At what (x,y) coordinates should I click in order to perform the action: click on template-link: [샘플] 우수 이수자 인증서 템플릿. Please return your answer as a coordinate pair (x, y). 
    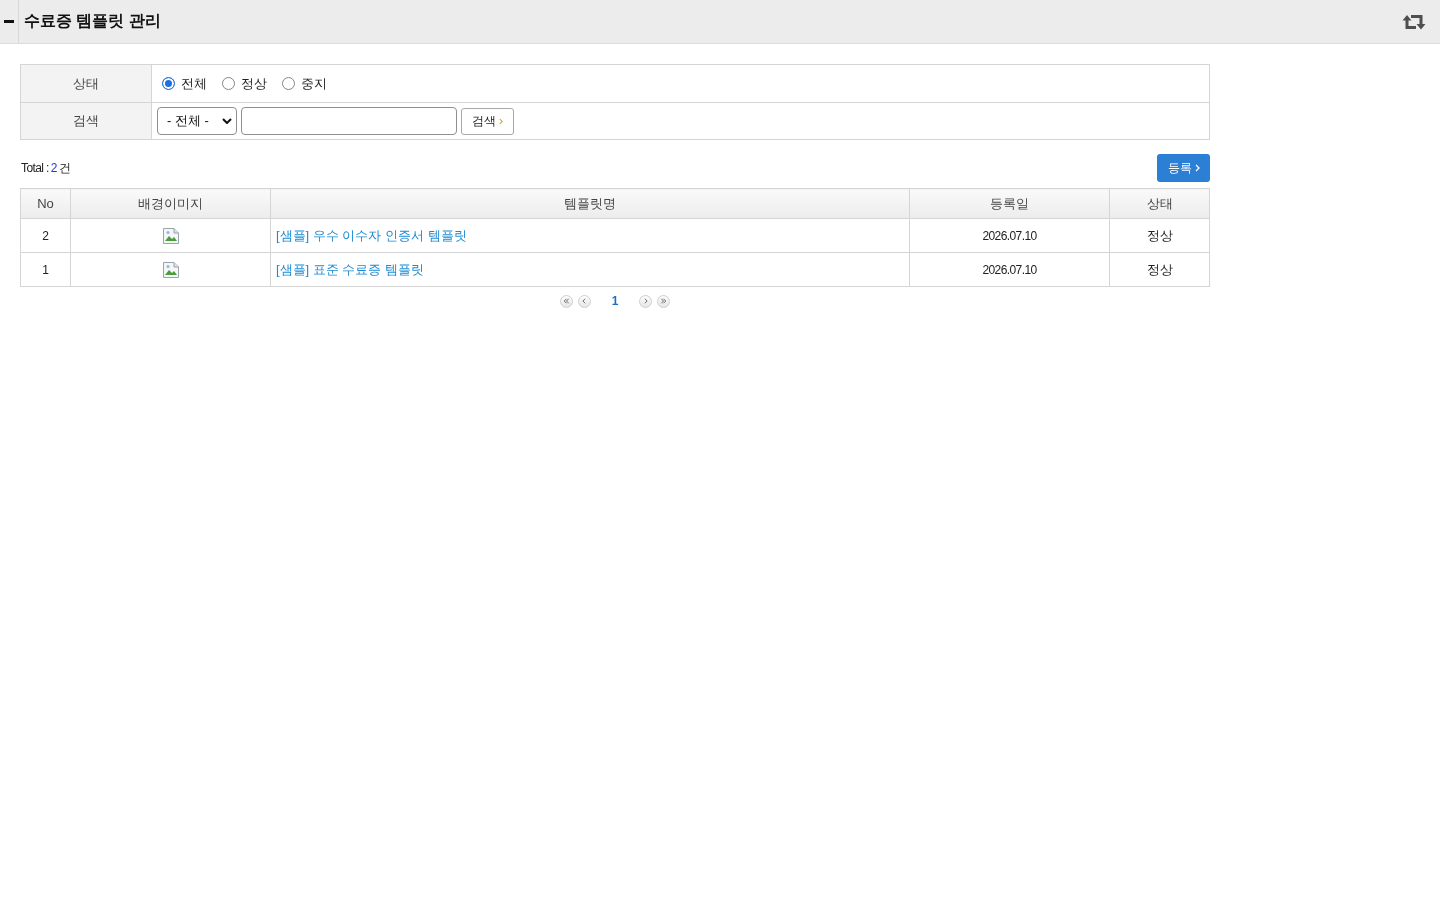
    Looking at the image, I should click on (371, 235).